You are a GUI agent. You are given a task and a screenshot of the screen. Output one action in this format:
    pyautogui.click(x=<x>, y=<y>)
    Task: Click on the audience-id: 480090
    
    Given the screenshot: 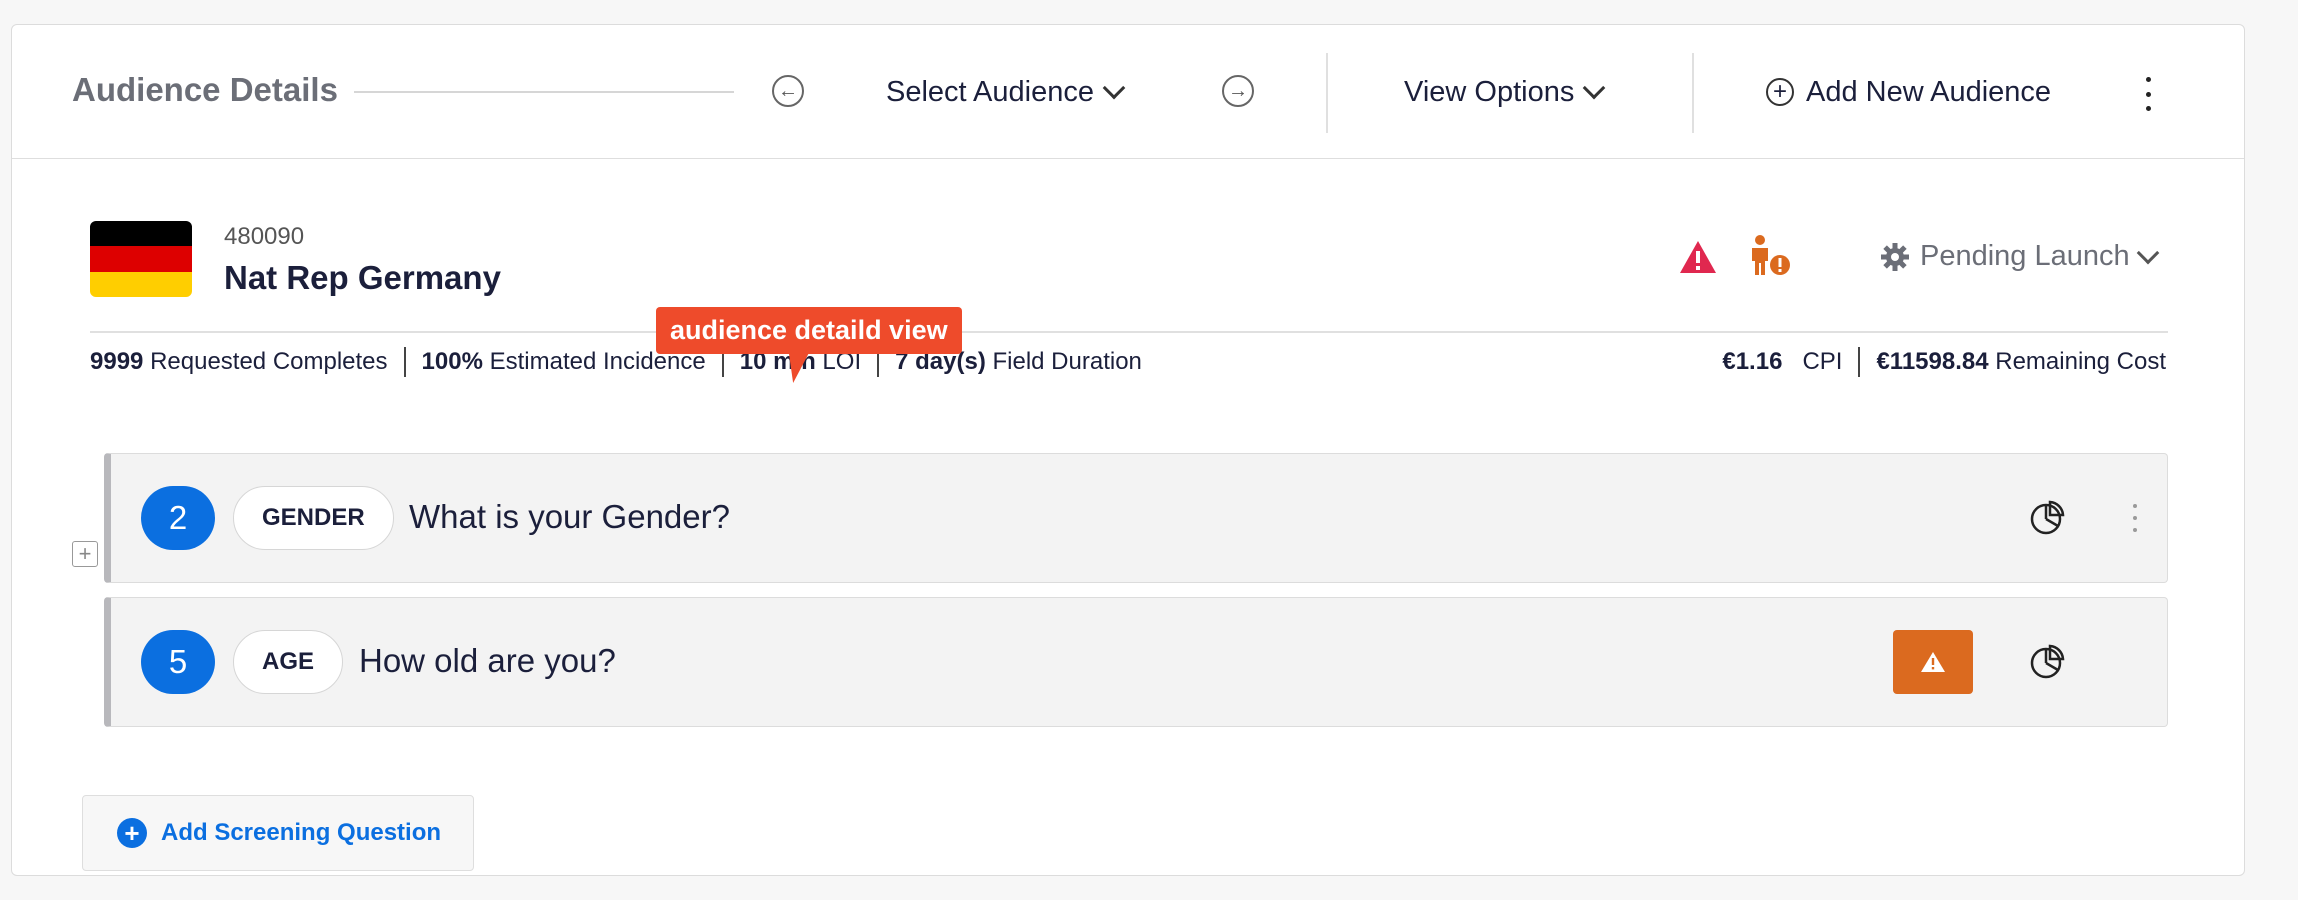 What is the action you would take?
    pyautogui.click(x=264, y=236)
    